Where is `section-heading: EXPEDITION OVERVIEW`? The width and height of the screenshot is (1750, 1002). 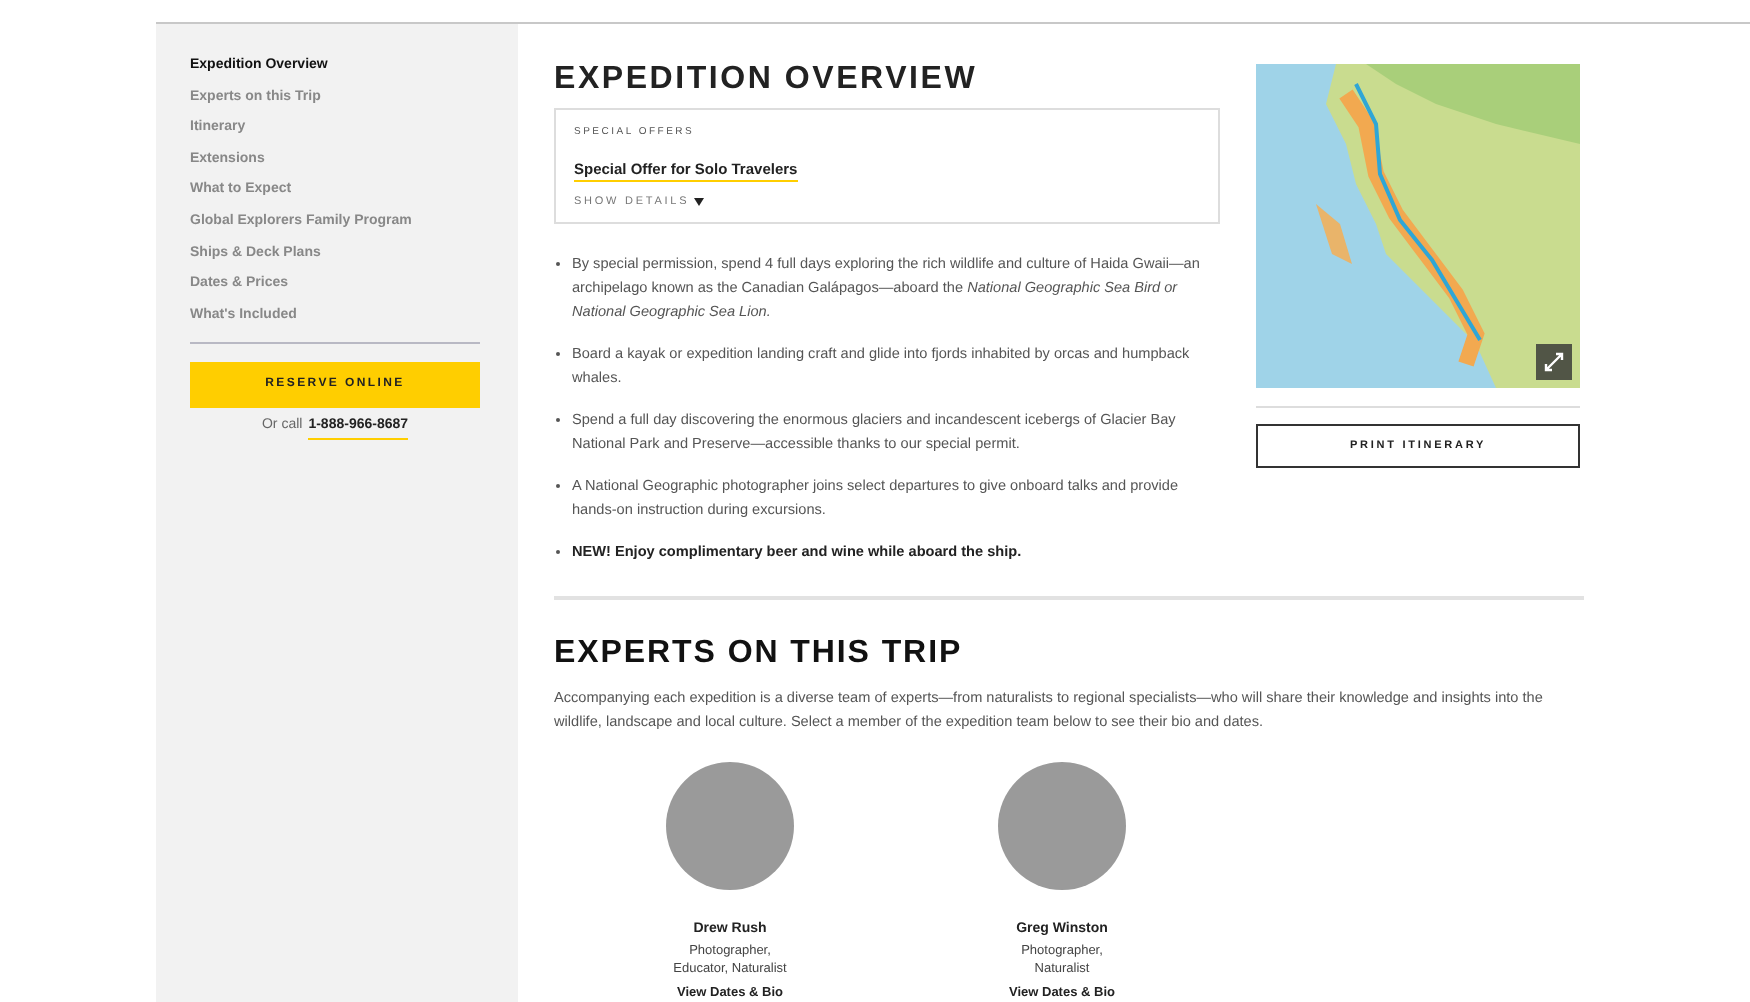 section-heading: EXPEDITION OVERVIEW is located at coordinates (767, 80).